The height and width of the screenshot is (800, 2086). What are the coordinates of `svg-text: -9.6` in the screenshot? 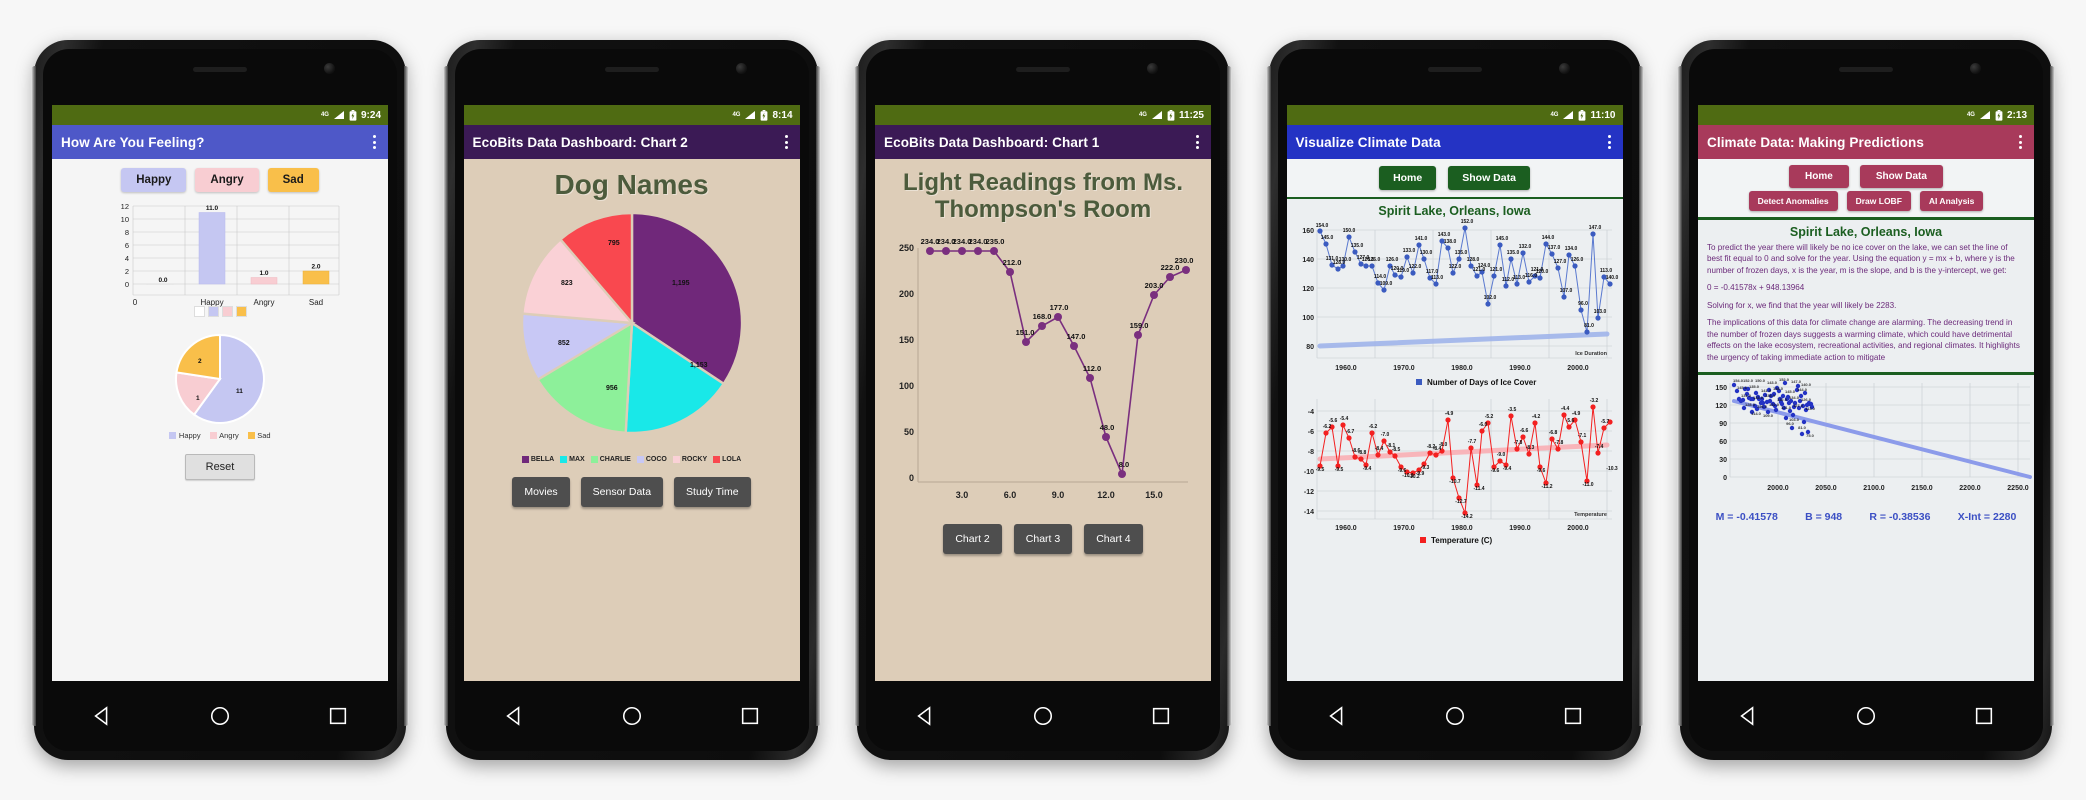 It's located at (1541, 471).